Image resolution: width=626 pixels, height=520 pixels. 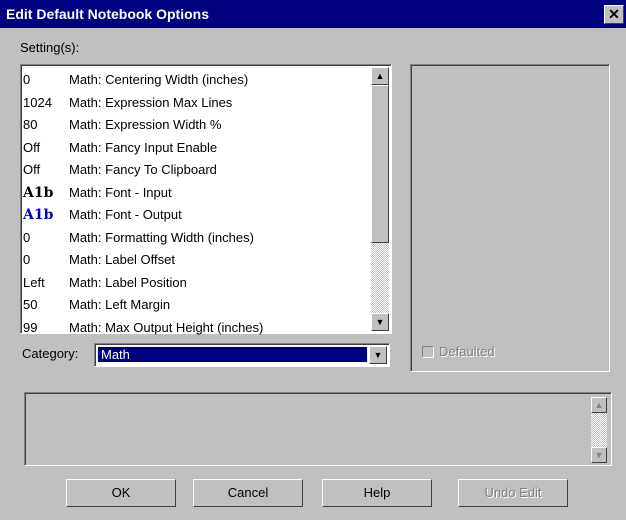 What do you see at coordinates (30, 327) in the screenshot?
I see `setting-value: 99` at bounding box center [30, 327].